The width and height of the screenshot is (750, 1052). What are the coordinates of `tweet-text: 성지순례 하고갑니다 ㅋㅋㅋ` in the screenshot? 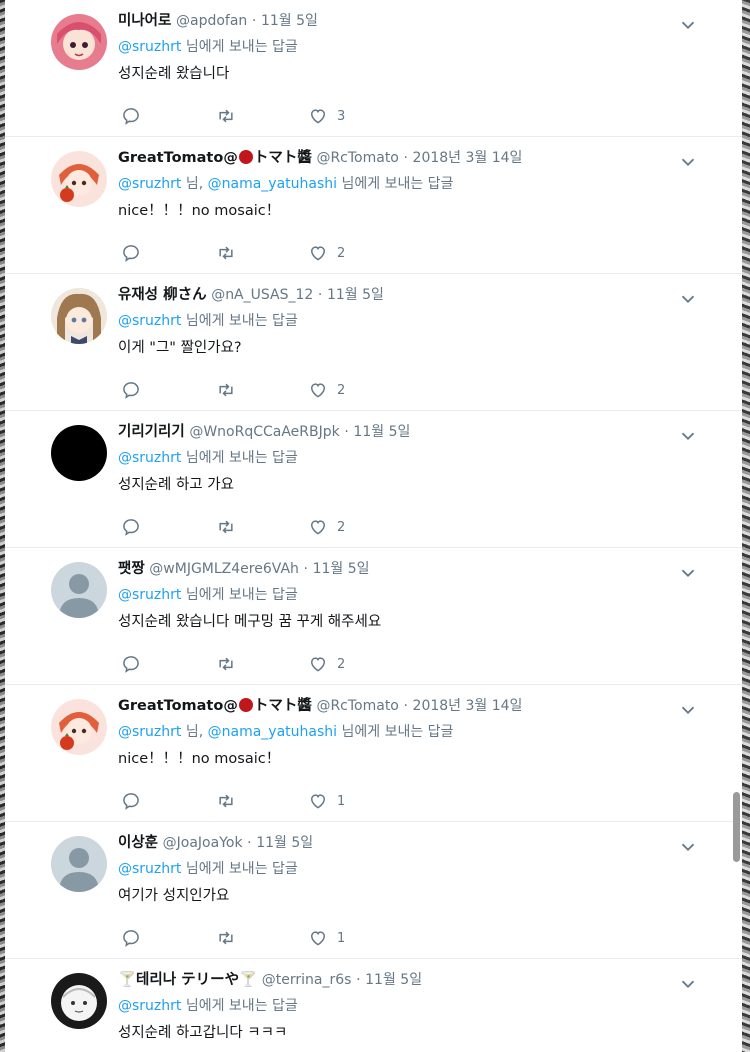 It's located at (203, 1033).